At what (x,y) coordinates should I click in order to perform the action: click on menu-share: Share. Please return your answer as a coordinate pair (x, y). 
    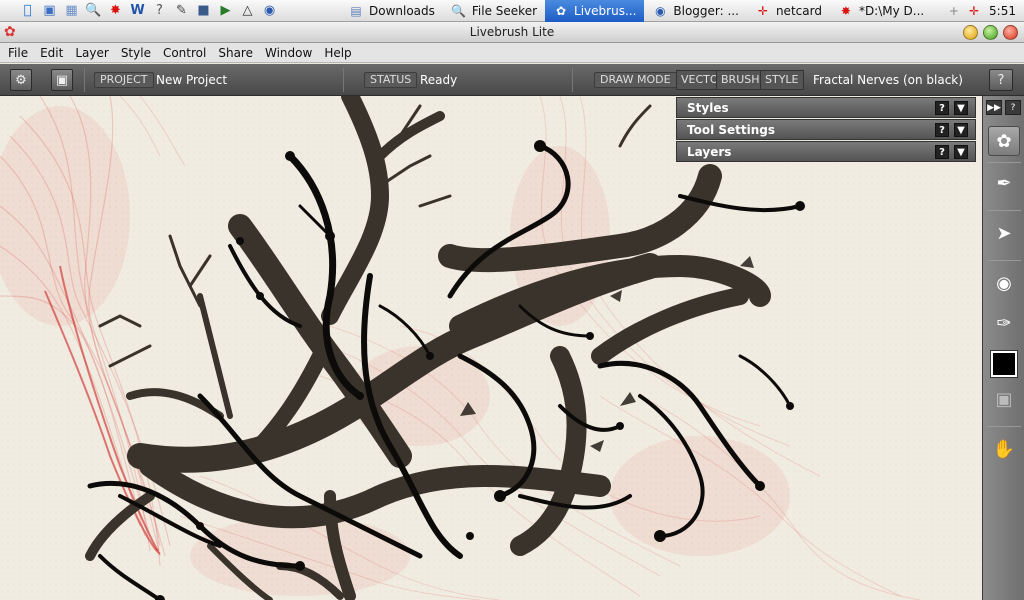
    Looking at the image, I should click on (235, 53).